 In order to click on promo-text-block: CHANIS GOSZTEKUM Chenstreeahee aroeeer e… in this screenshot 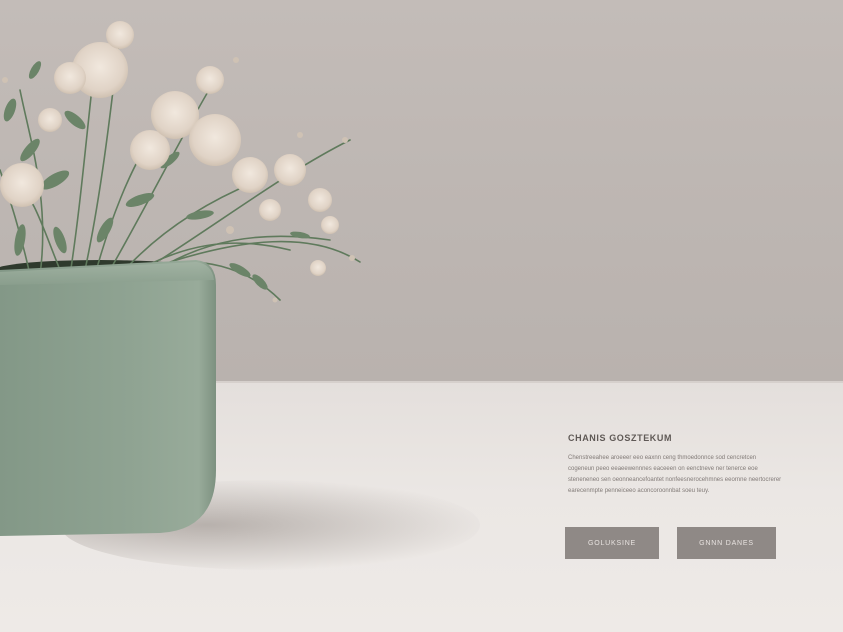, I will do `click(678, 465)`.